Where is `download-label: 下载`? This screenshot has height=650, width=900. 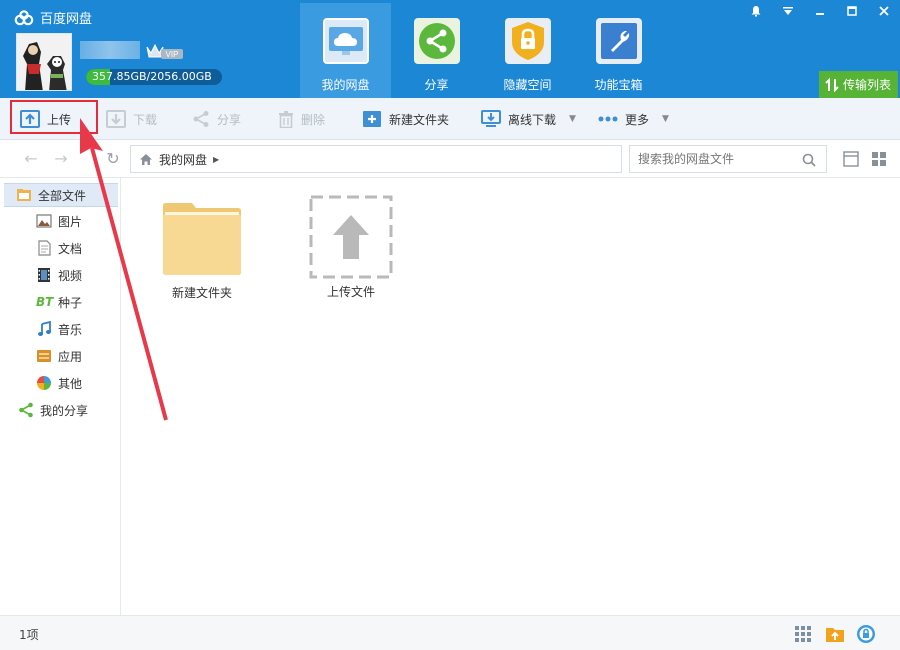
download-label: 下载 is located at coordinates (145, 119).